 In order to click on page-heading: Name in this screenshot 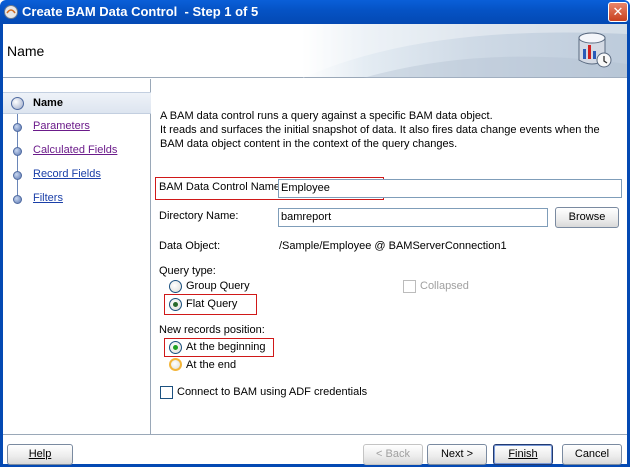, I will do `click(26, 51)`.